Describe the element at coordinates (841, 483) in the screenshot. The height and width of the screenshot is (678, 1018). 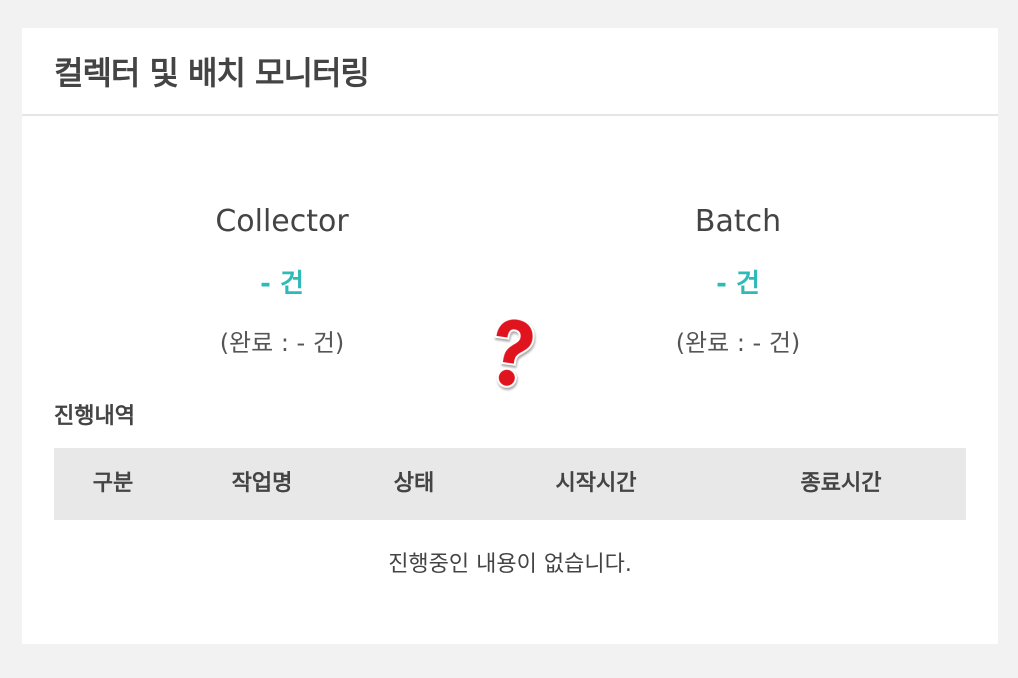
I see `column-header-end-time: 종료시간` at that location.